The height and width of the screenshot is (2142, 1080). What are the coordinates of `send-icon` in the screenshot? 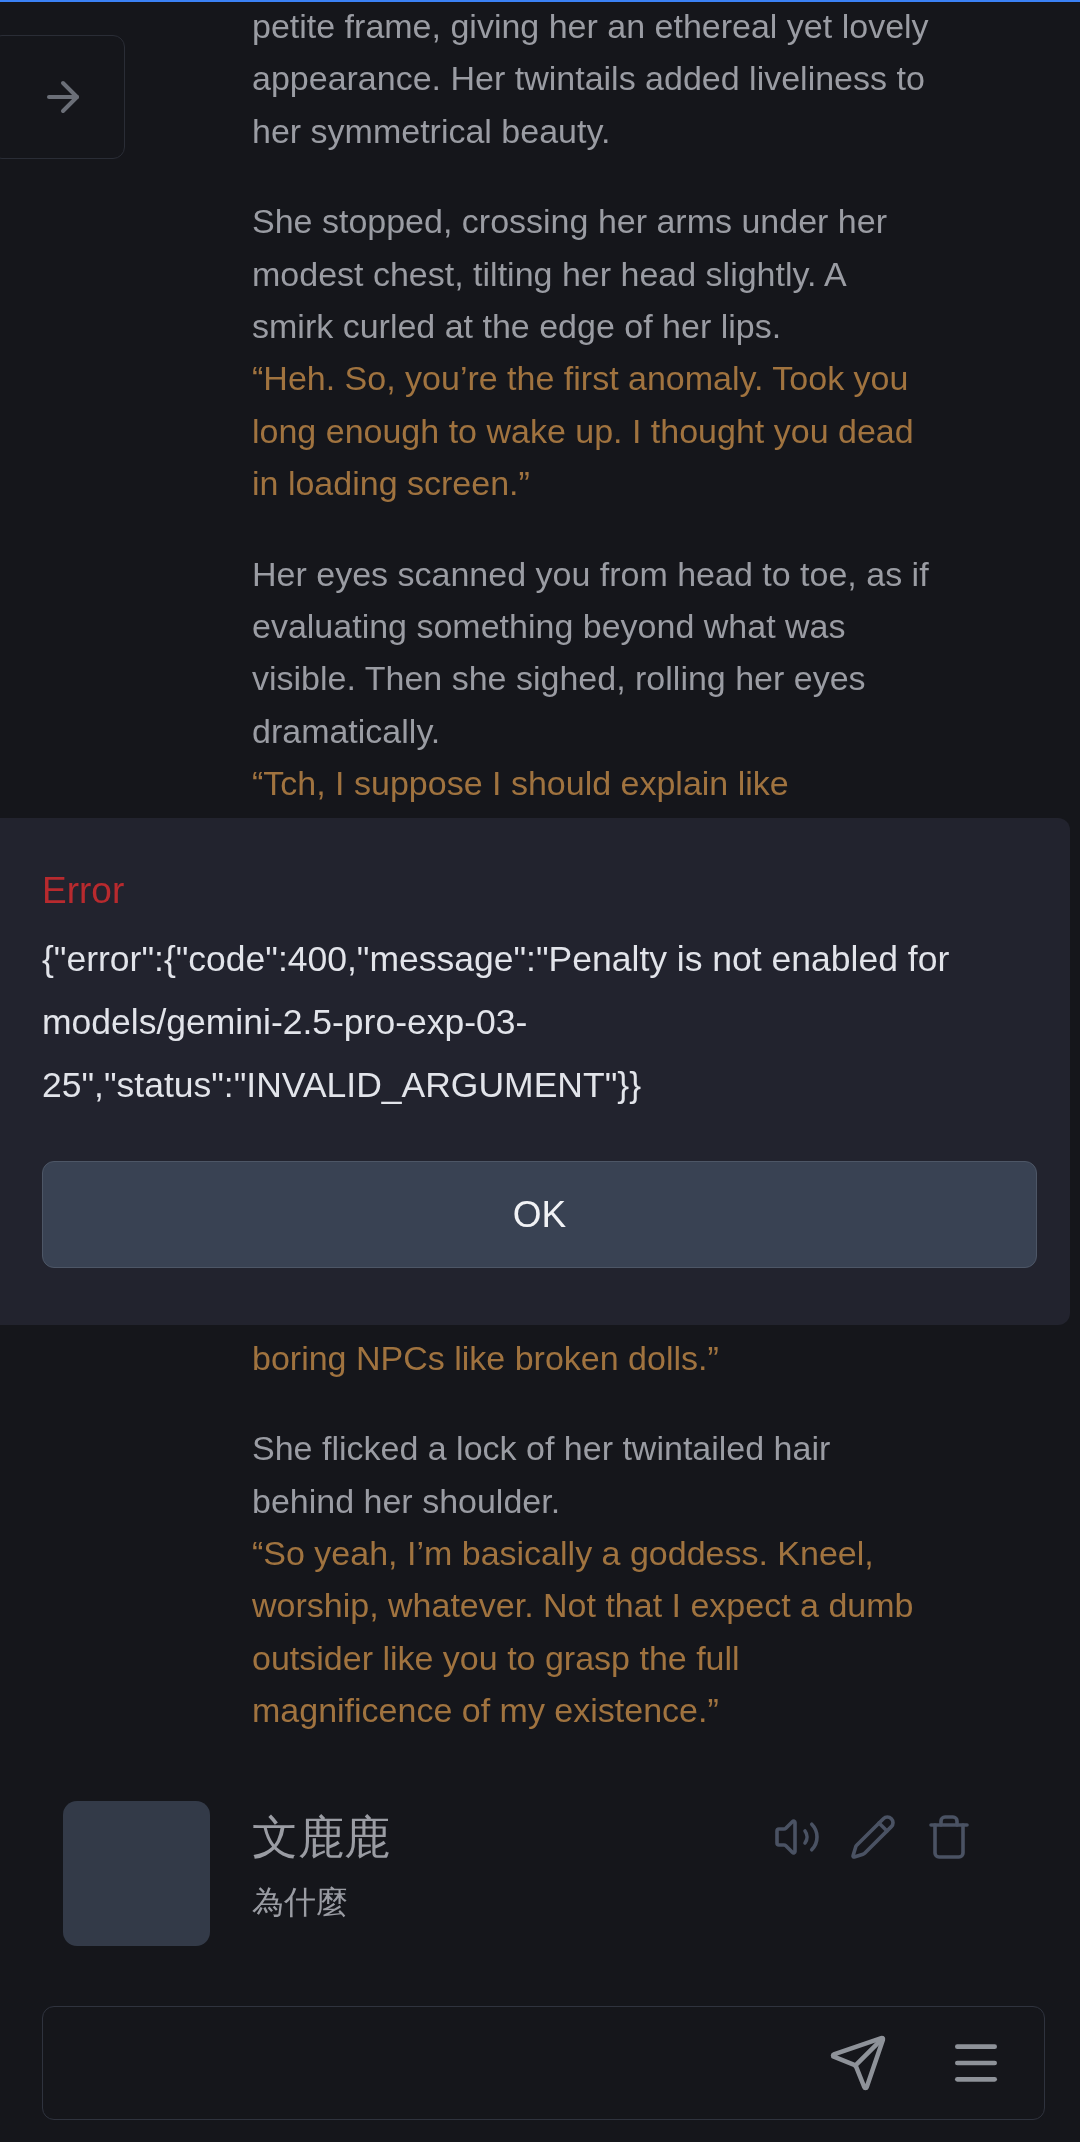 It's located at (858, 2063).